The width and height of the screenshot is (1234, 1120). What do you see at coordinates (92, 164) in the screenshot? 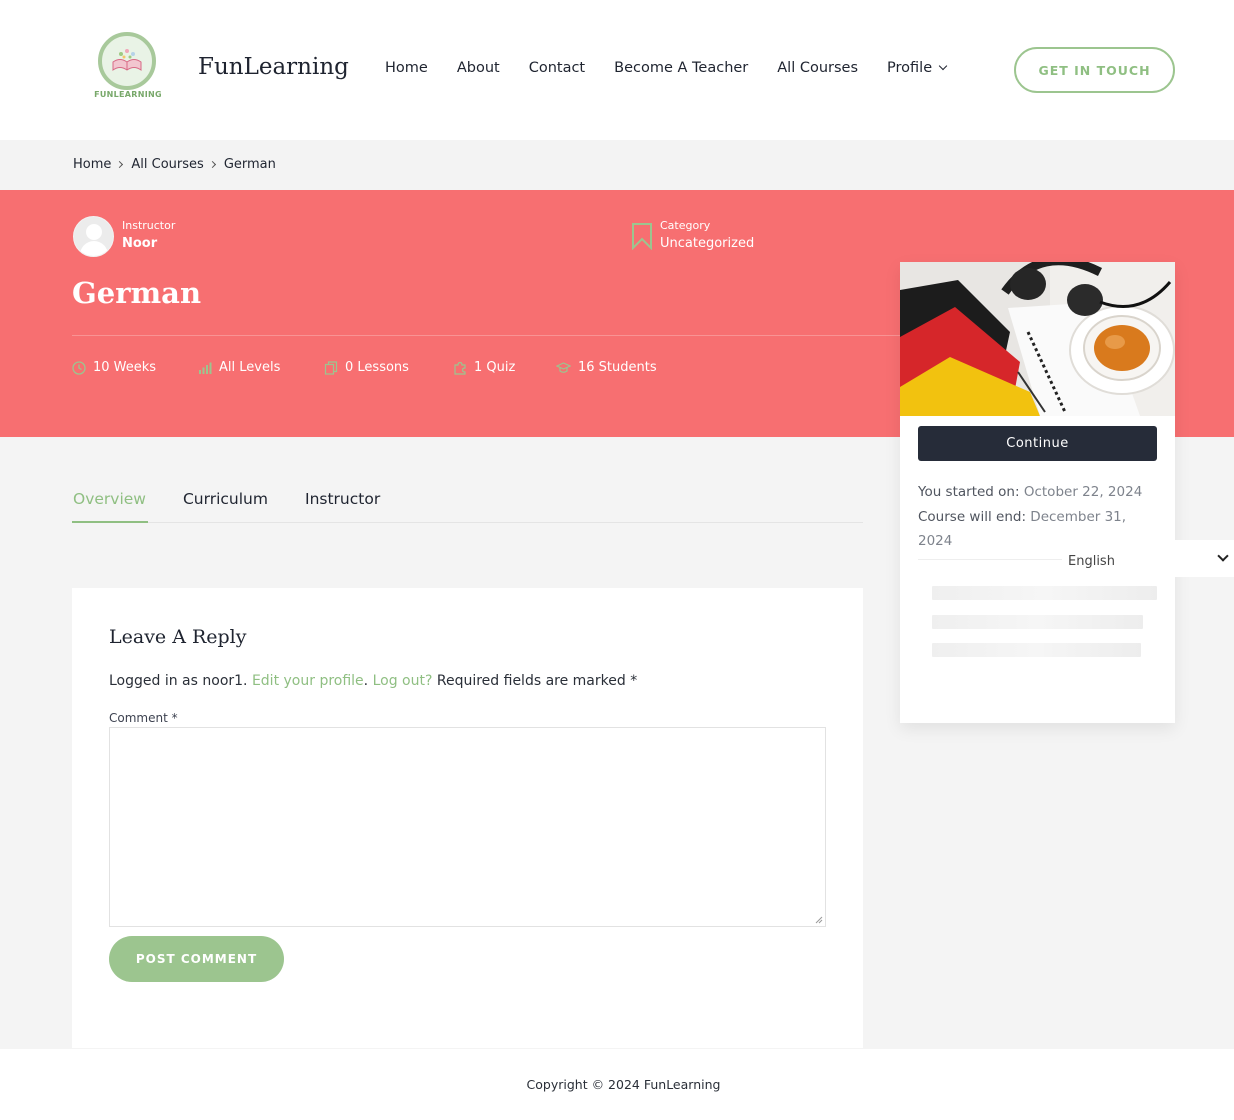
I see `breadcrumb-home: Home` at bounding box center [92, 164].